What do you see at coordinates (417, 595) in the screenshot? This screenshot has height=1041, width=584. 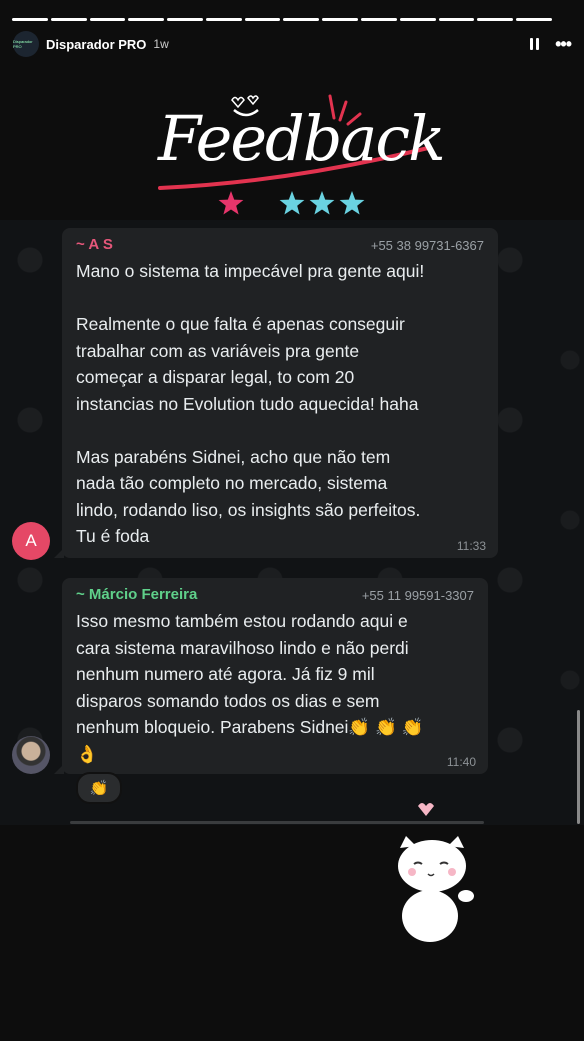 I see `message-phone: +55 11 99591-3307` at bounding box center [417, 595].